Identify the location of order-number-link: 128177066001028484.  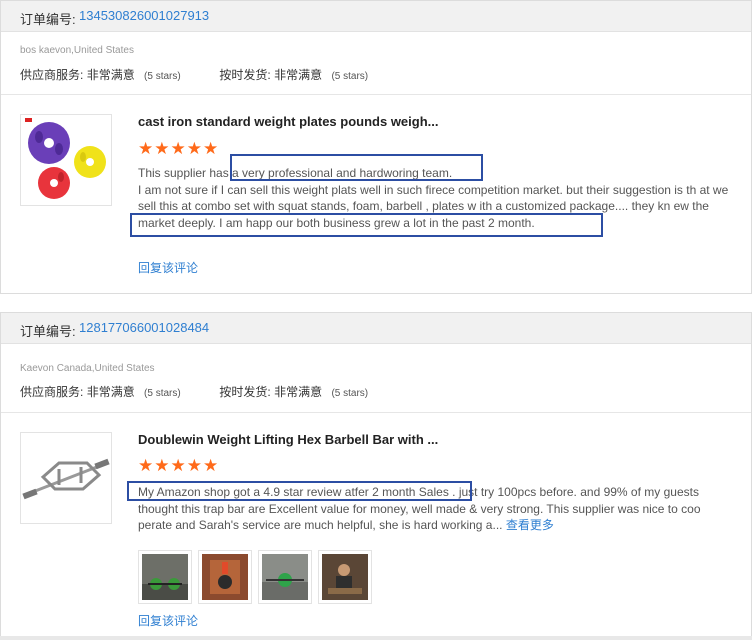
(144, 327).